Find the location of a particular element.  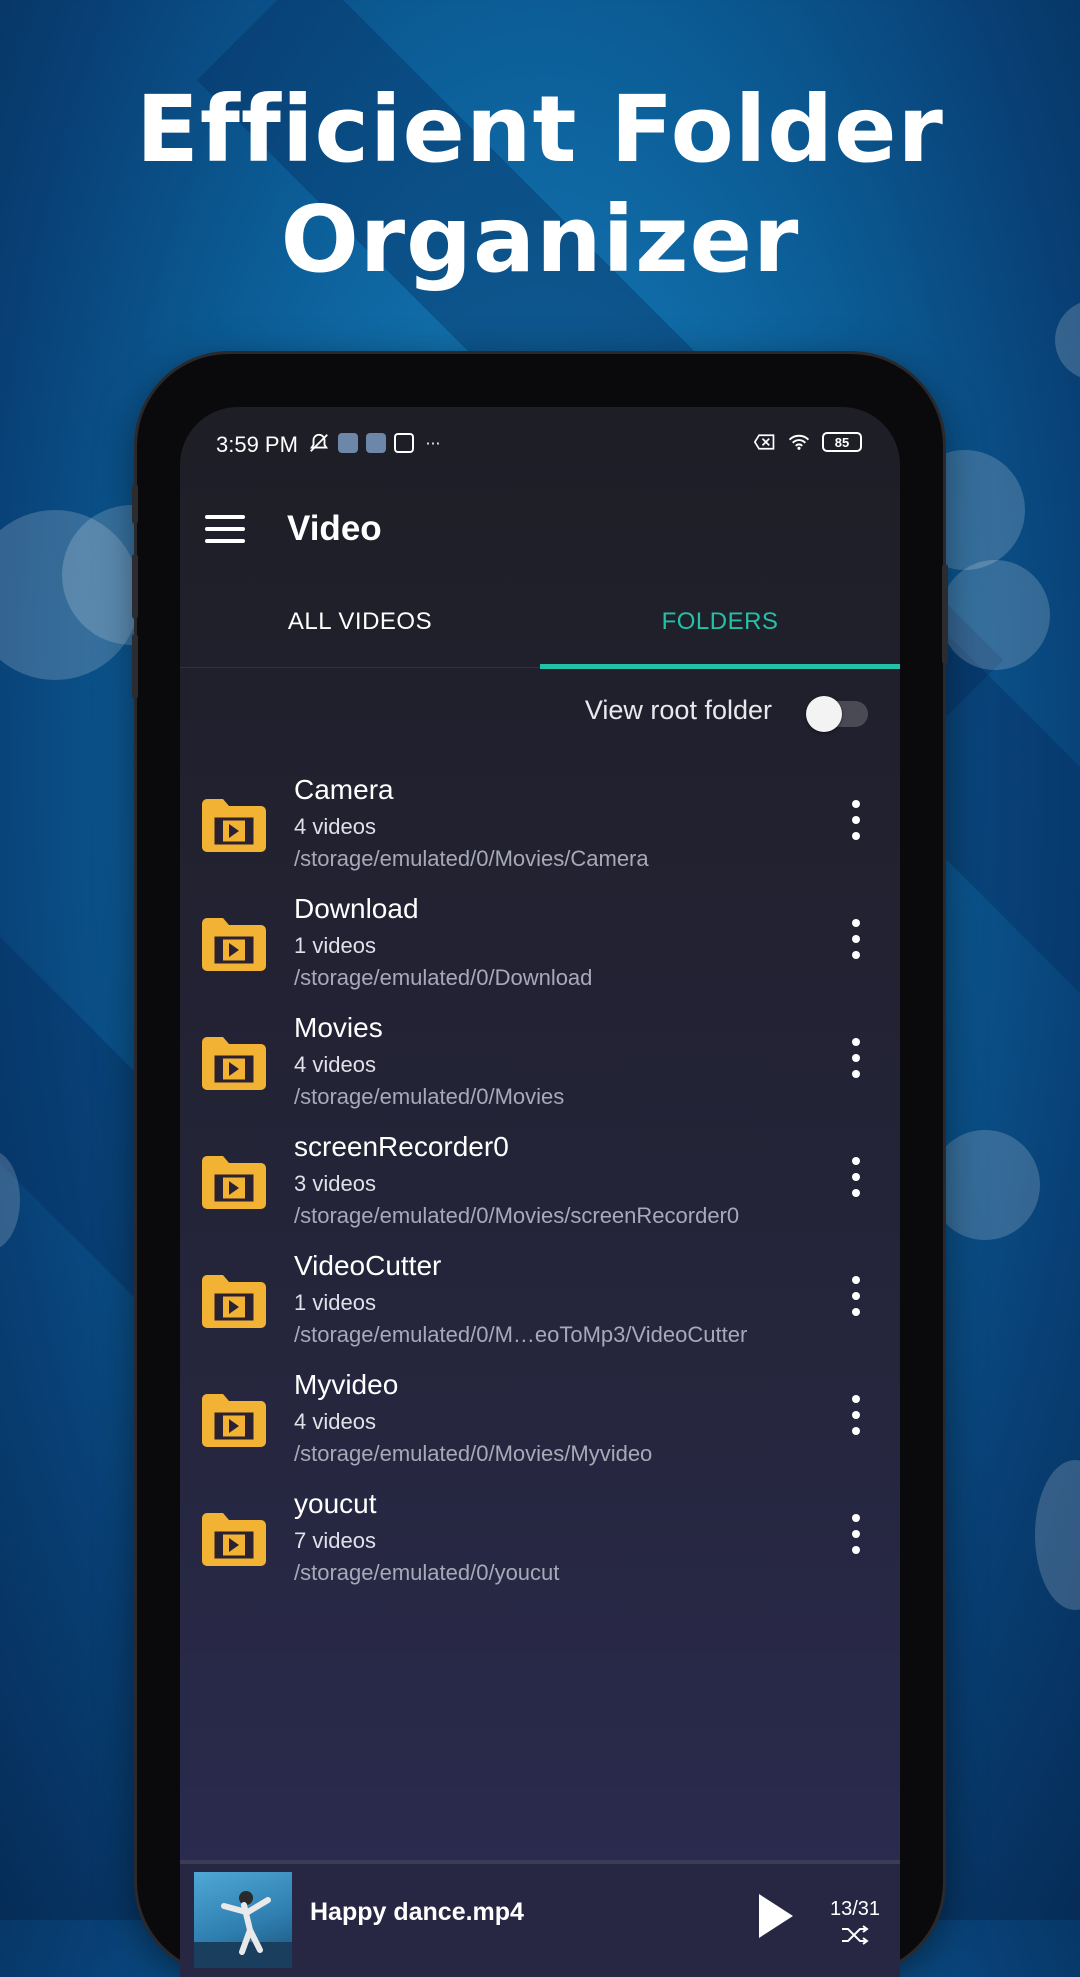

headline: Efficient Folder Organizer is located at coordinates (540, 185).